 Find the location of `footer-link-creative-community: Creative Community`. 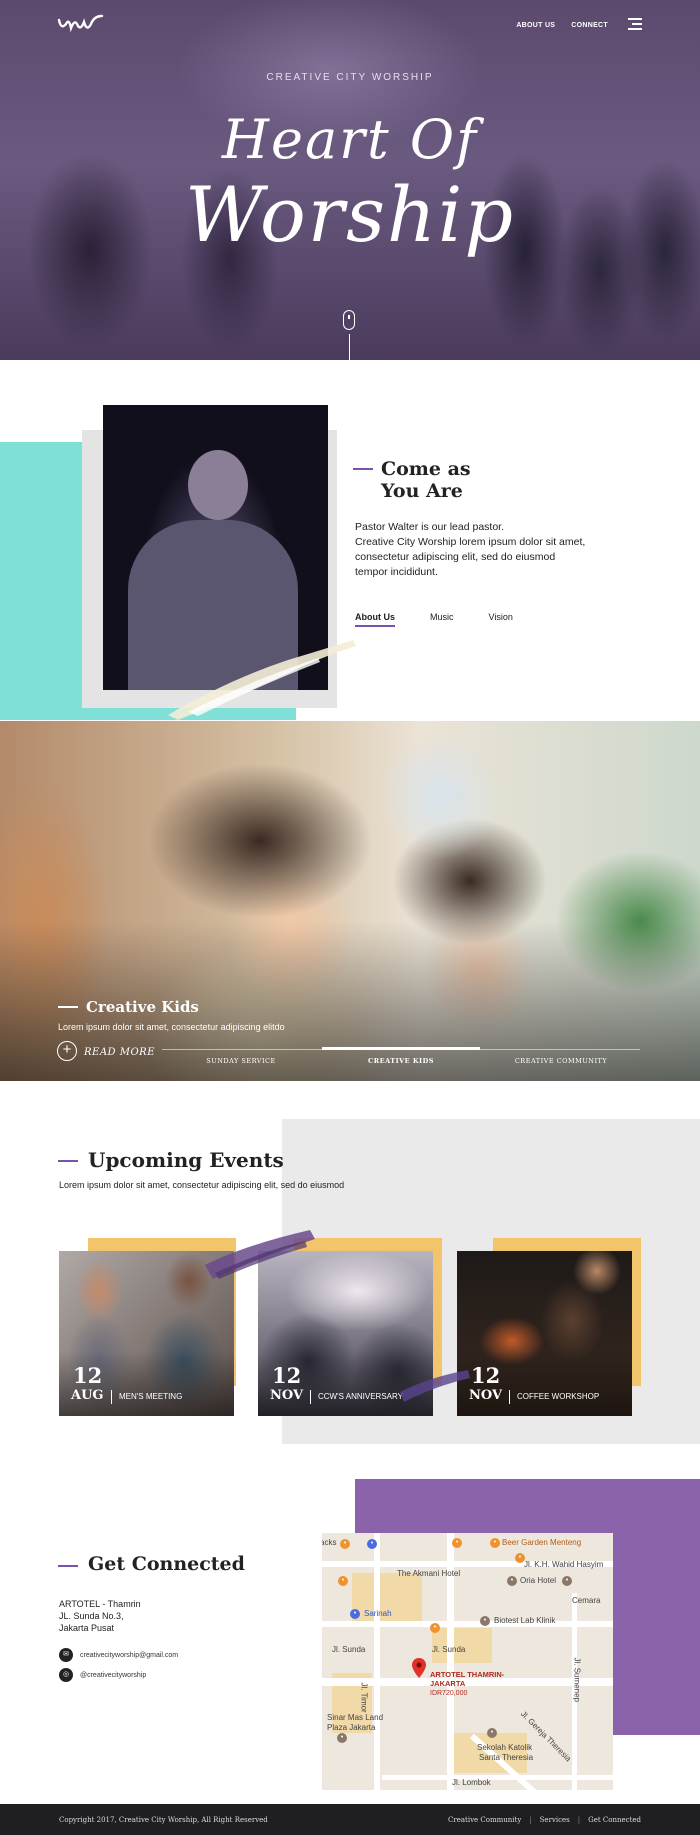

footer-link-creative-community: Creative Community is located at coordinates (484, 1820).